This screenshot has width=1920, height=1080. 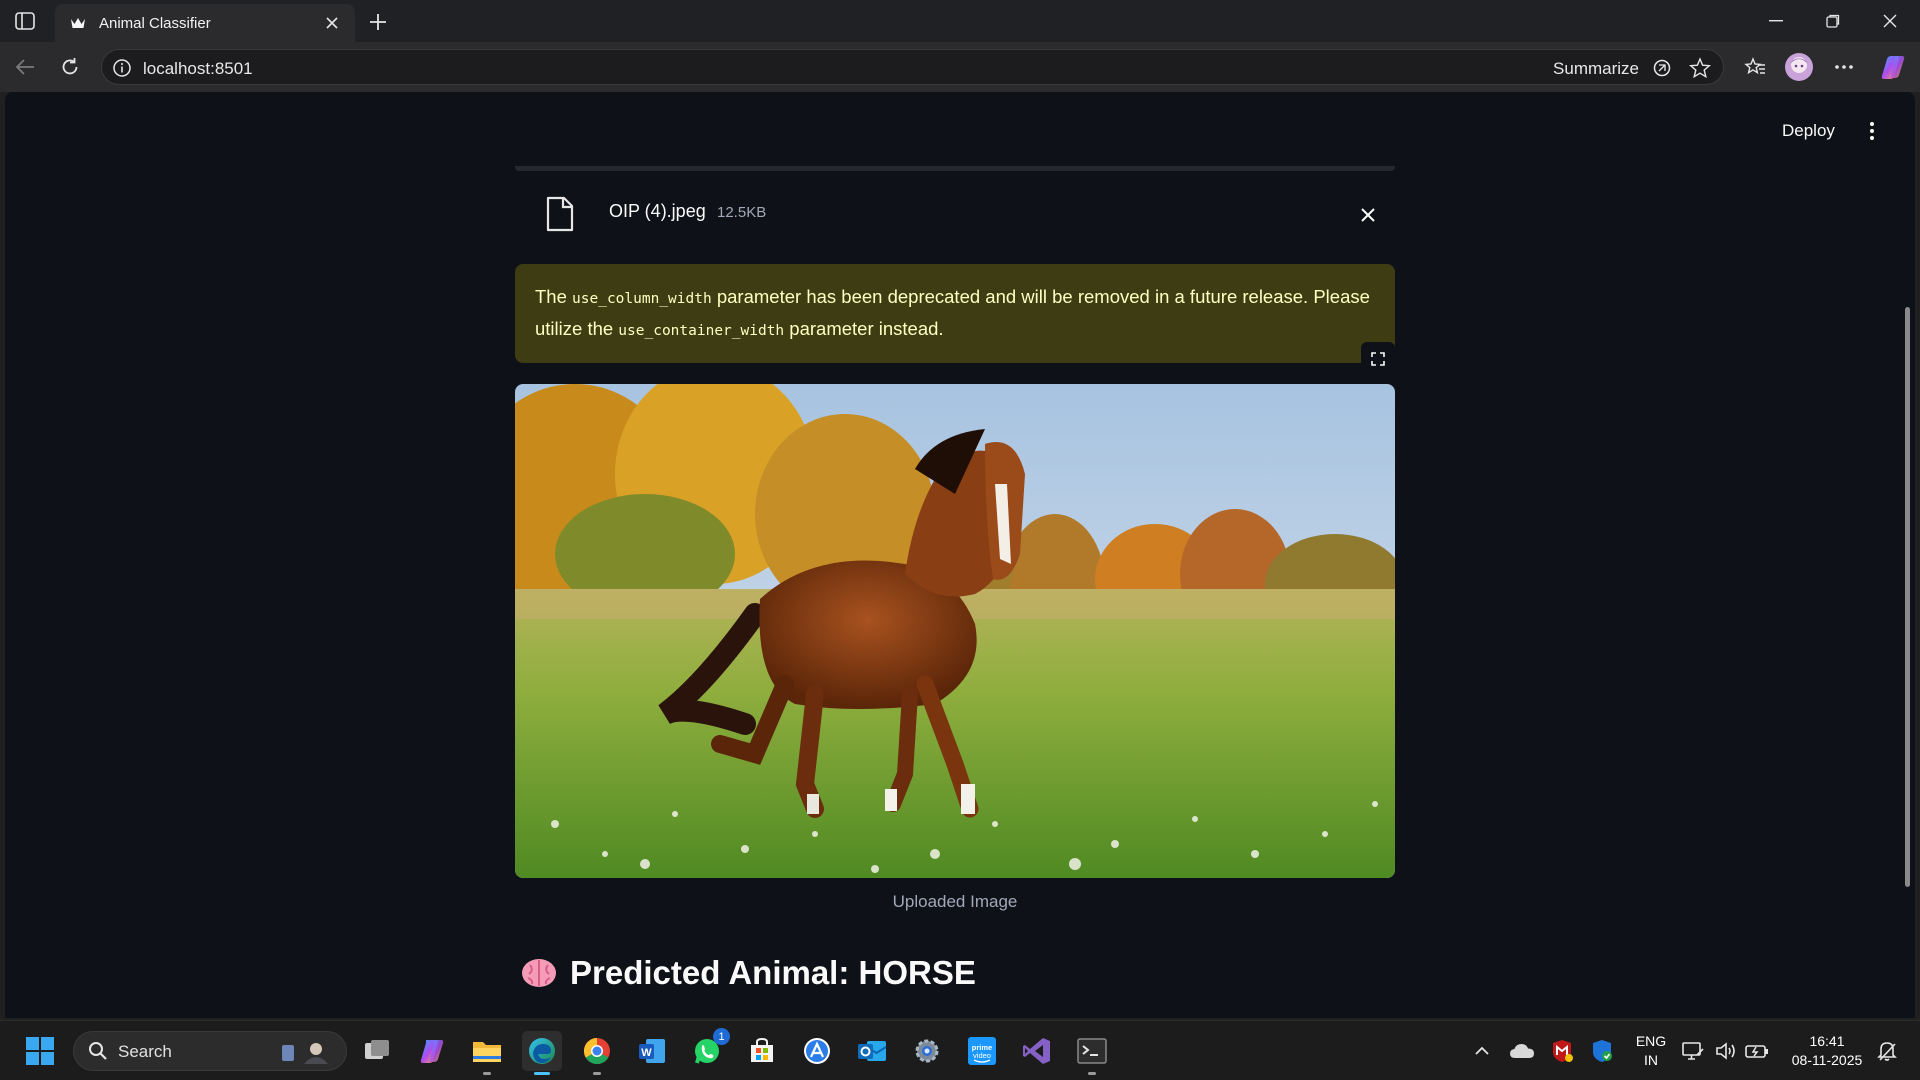 What do you see at coordinates (955, 168) in the screenshot?
I see `file-uploader-dropzone-edge` at bounding box center [955, 168].